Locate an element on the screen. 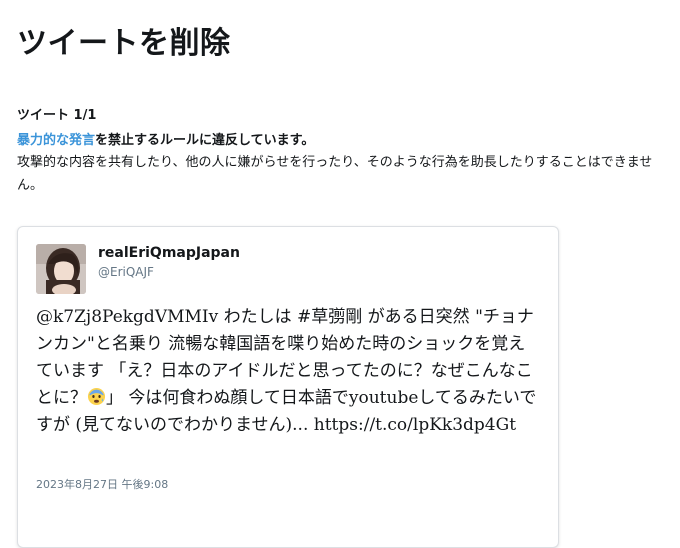  violation-notice: 暴力的な発言を禁止するルールに違反しています。 is located at coordinates (165, 138).